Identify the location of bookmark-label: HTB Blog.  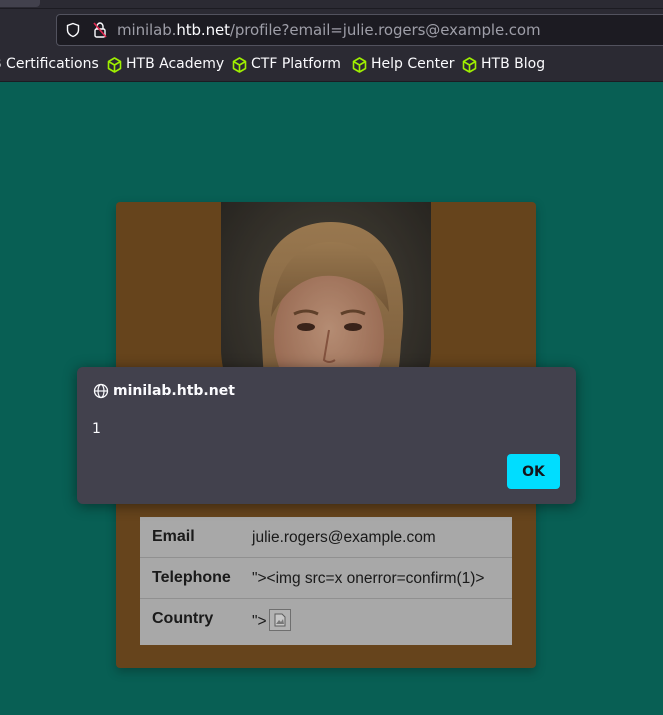
(513, 64).